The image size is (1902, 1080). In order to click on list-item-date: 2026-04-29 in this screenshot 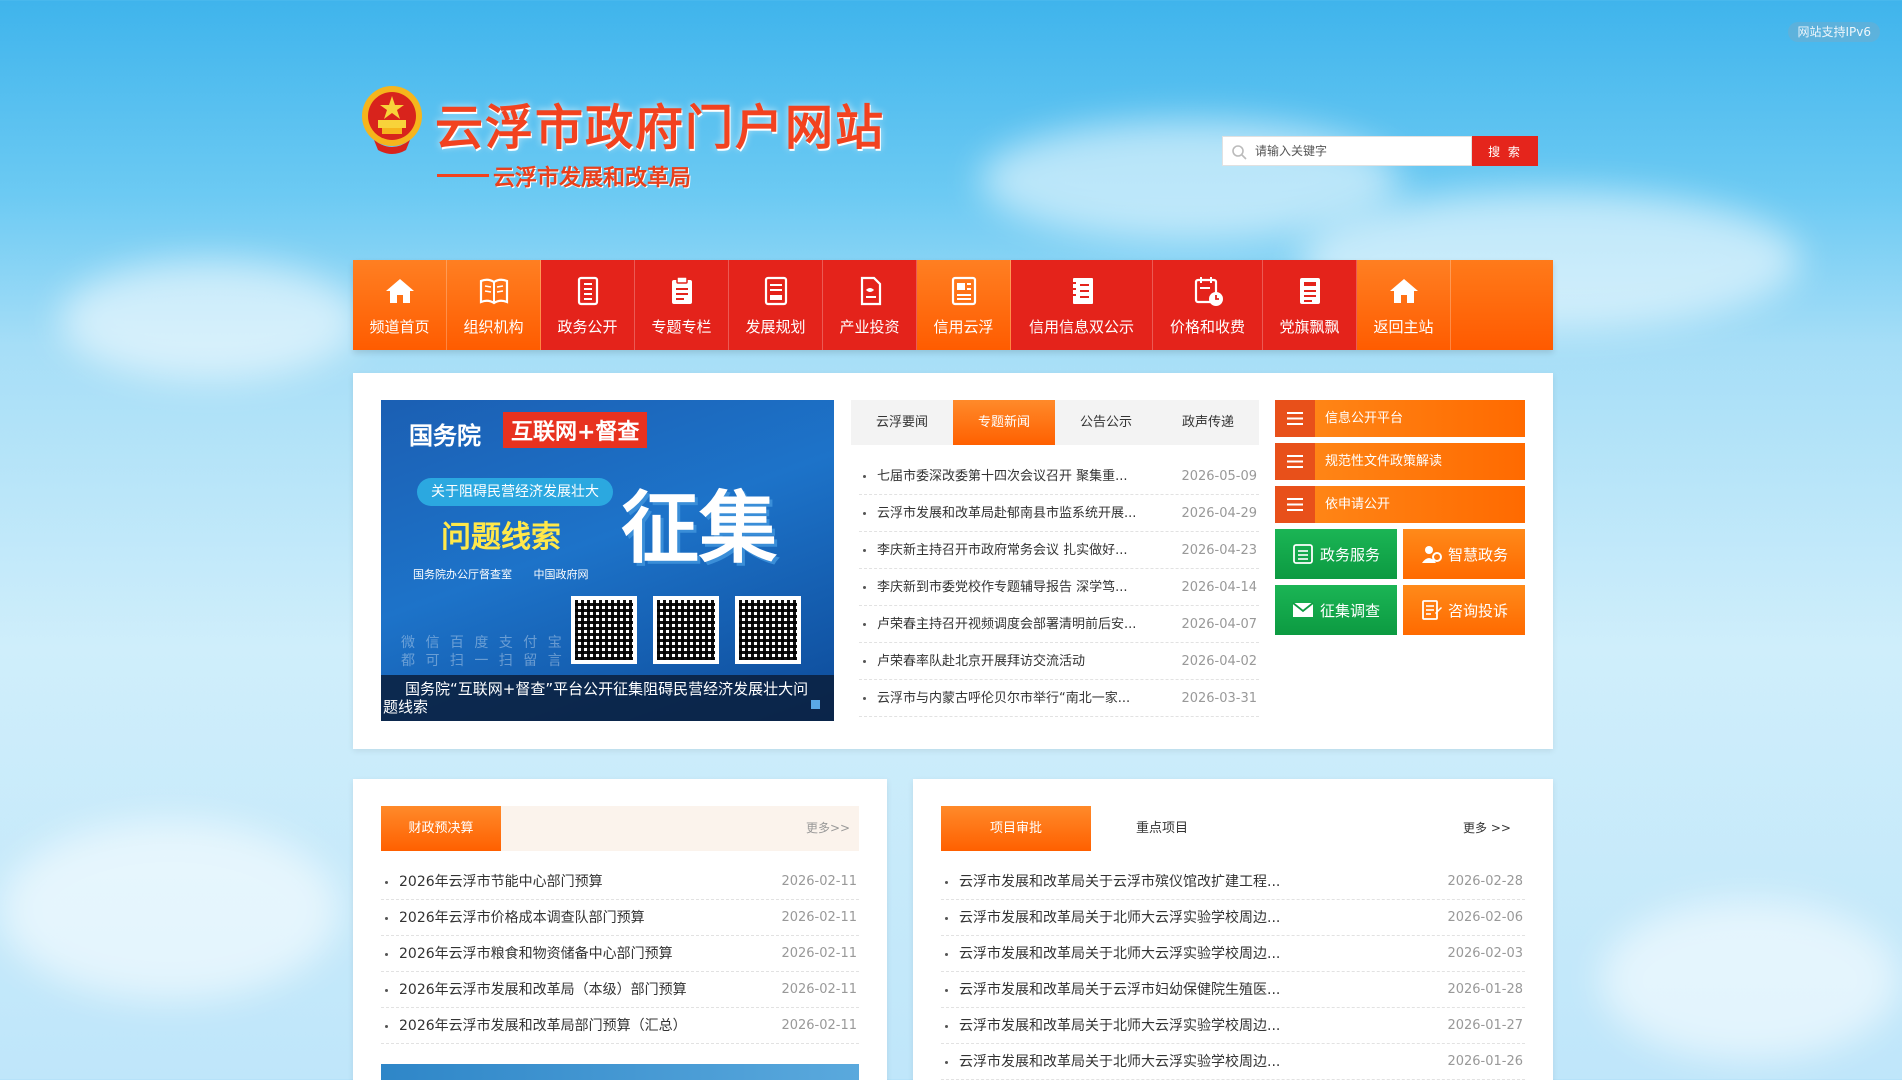, I will do `click(1219, 513)`.